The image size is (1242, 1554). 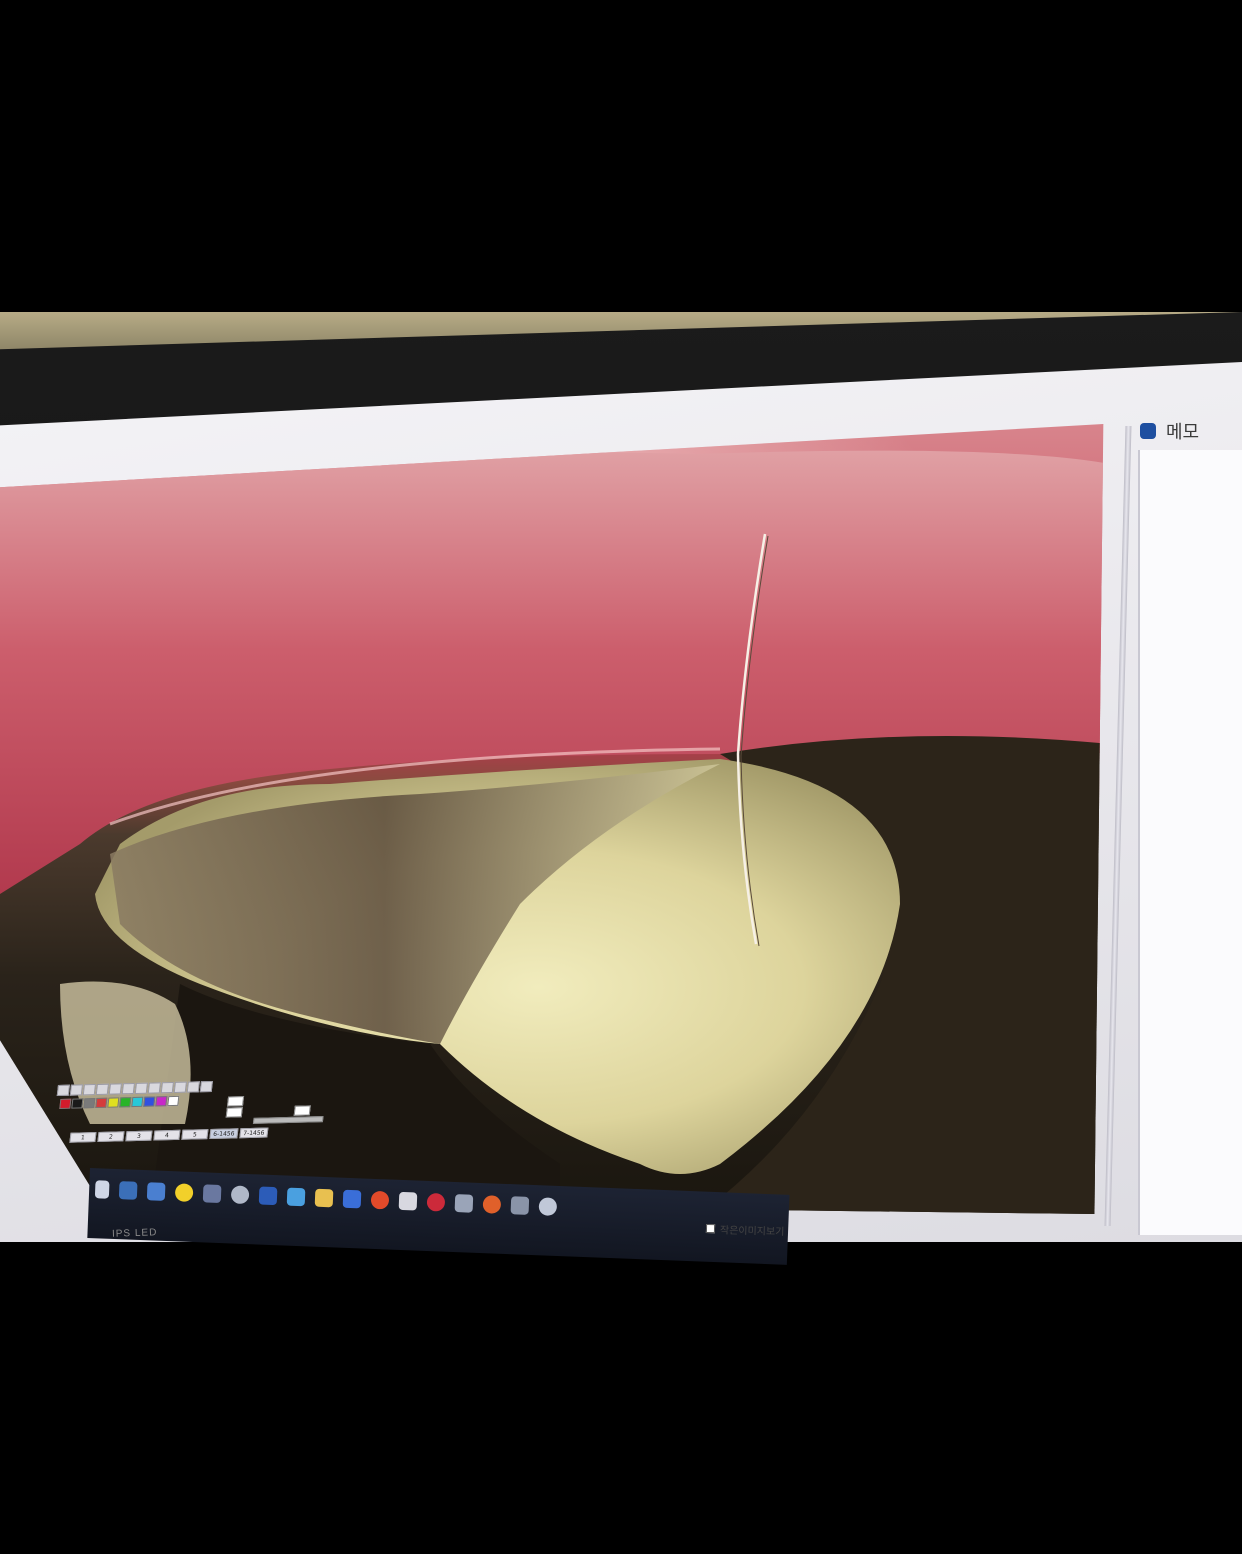 I want to click on memo-title: 메모, so click(x=1183, y=432).